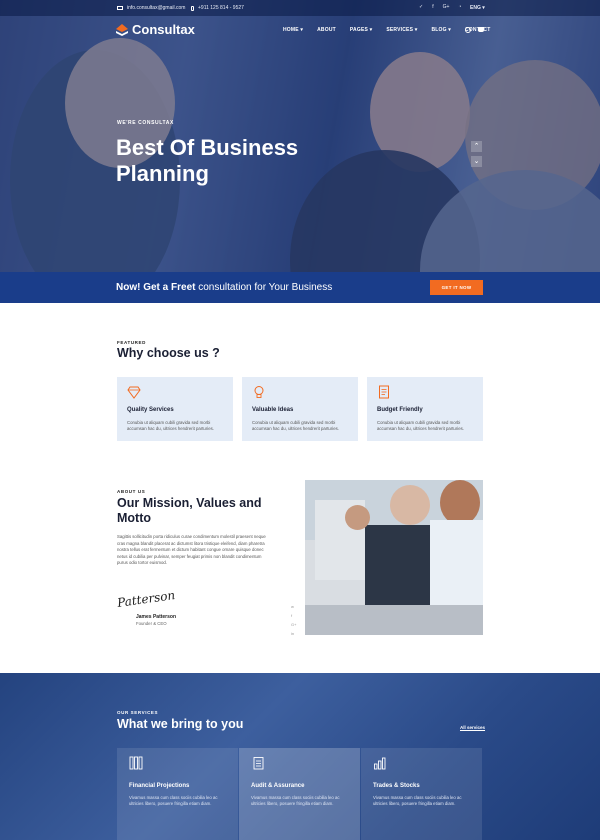  Describe the element at coordinates (384, 392) in the screenshot. I see `document-icon` at that location.